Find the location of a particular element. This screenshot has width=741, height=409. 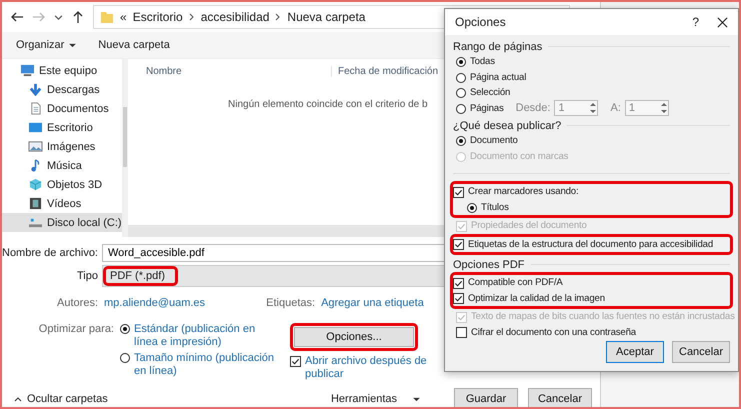

sidebar-item: Música is located at coordinates (62, 165).